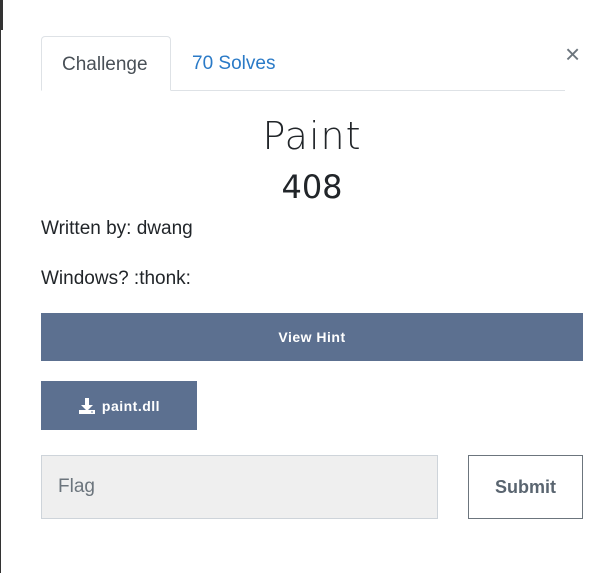 The height and width of the screenshot is (573, 616). What do you see at coordinates (312, 337) in the screenshot?
I see `view-hint-button: View Hint` at bounding box center [312, 337].